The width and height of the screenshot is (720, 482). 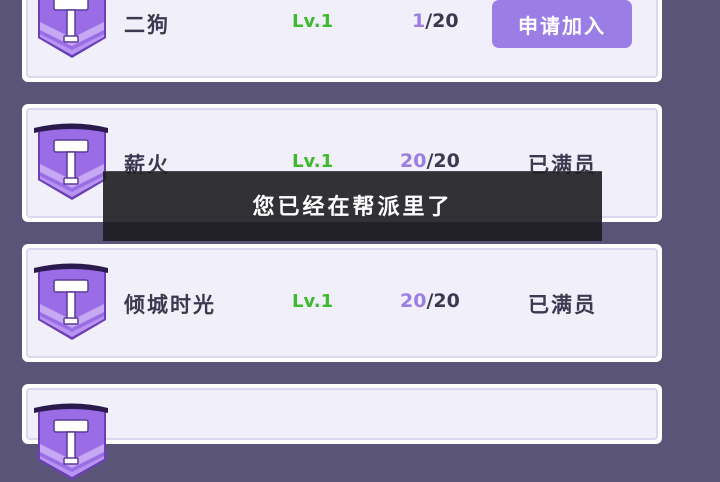 What do you see at coordinates (147, 25) in the screenshot?
I see `guild-name: 二狗` at bounding box center [147, 25].